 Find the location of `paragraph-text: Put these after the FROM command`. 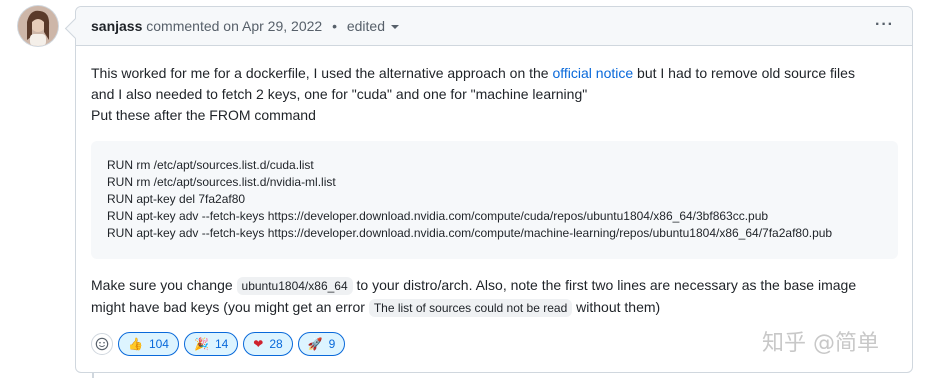

paragraph-text: Put these after the FROM command is located at coordinates (203, 115).